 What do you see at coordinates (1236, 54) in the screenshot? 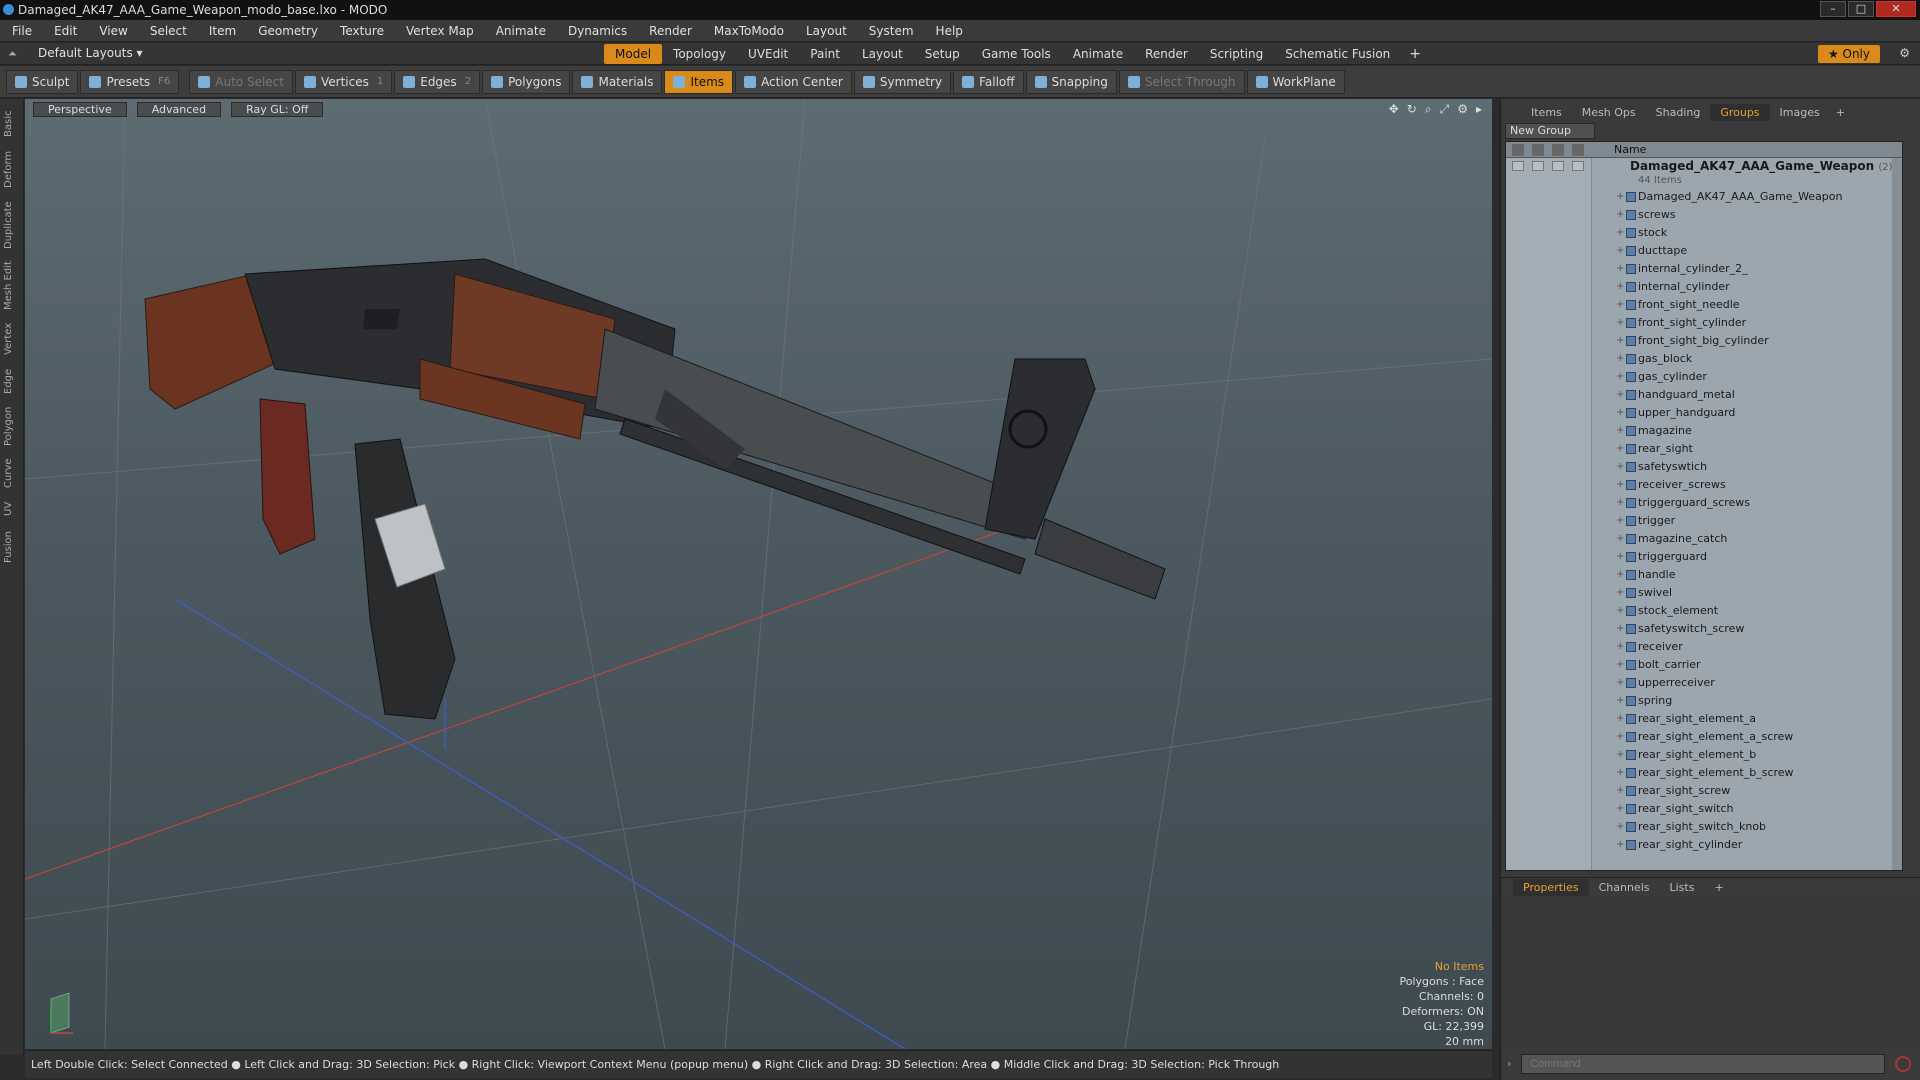
I see `tab-scripting: Scripting` at bounding box center [1236, 54].